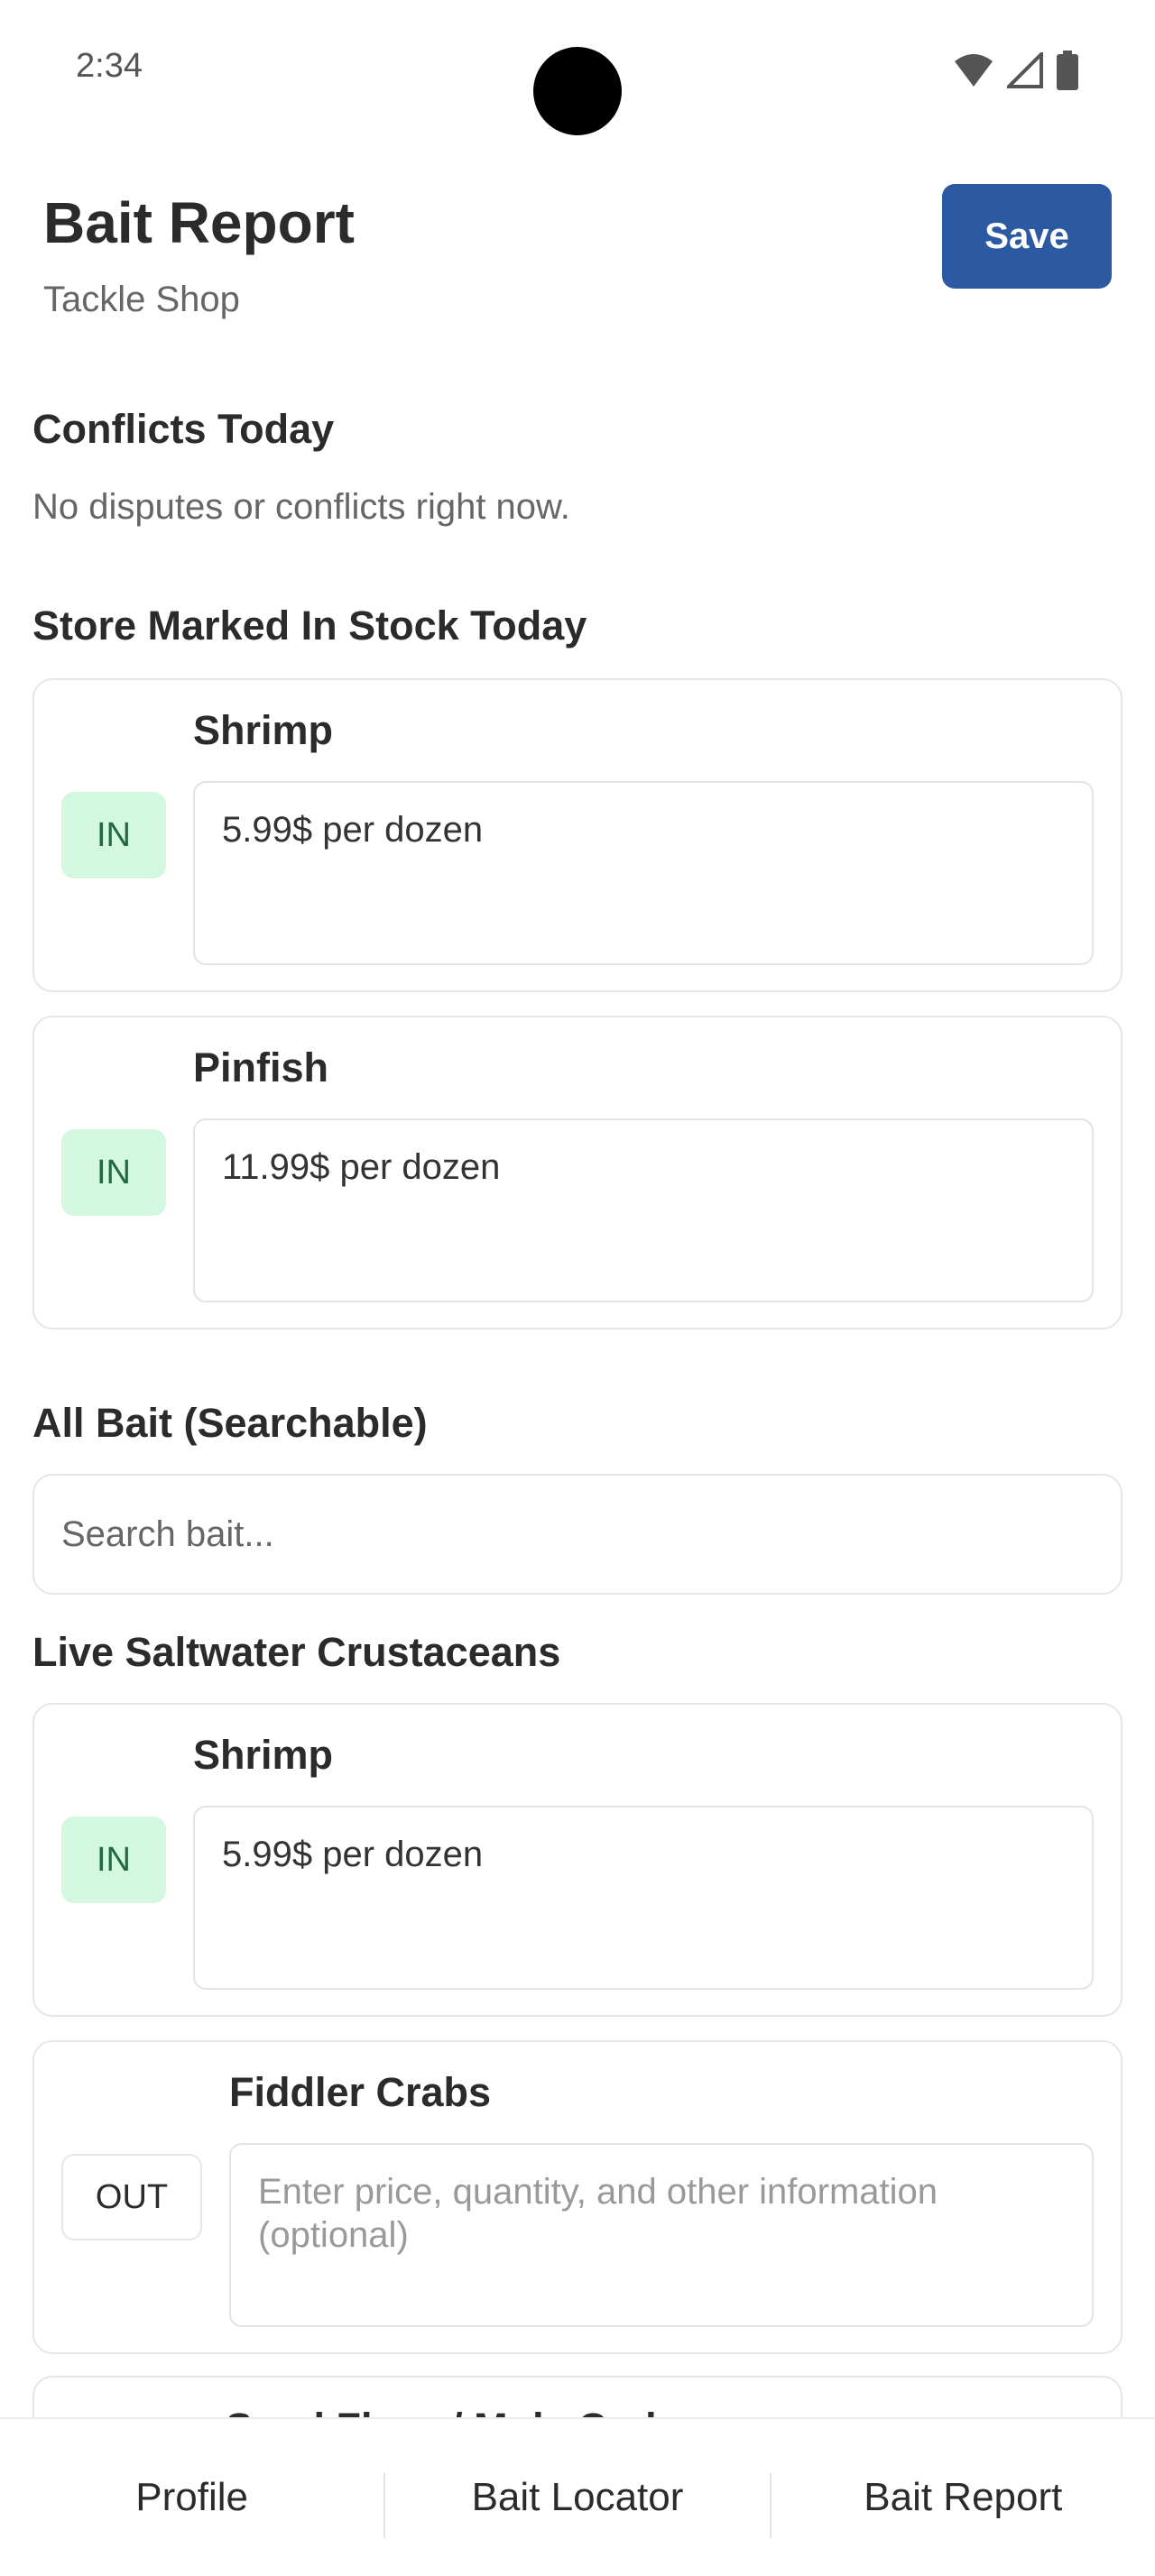  I want to click on conflicts-message: No disputes or conflicts right now., so click(301, 507).